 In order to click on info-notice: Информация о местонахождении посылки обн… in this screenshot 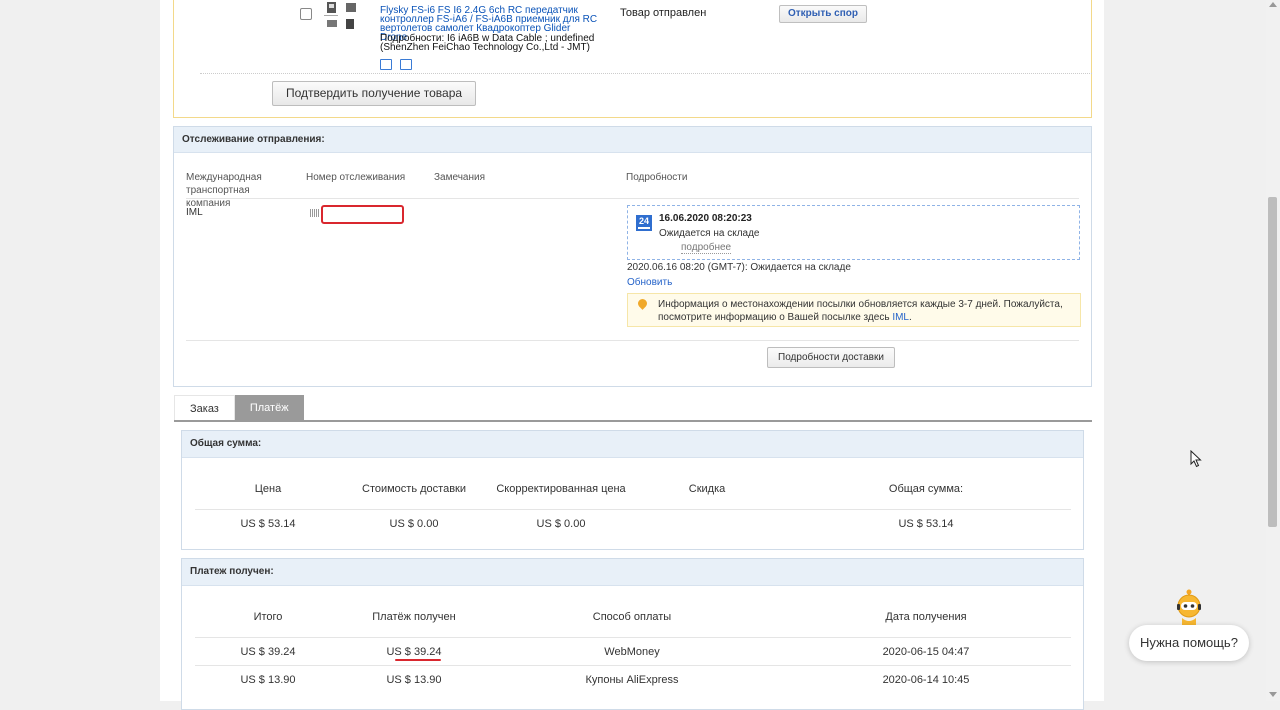, I will do `click(854, 310)`.